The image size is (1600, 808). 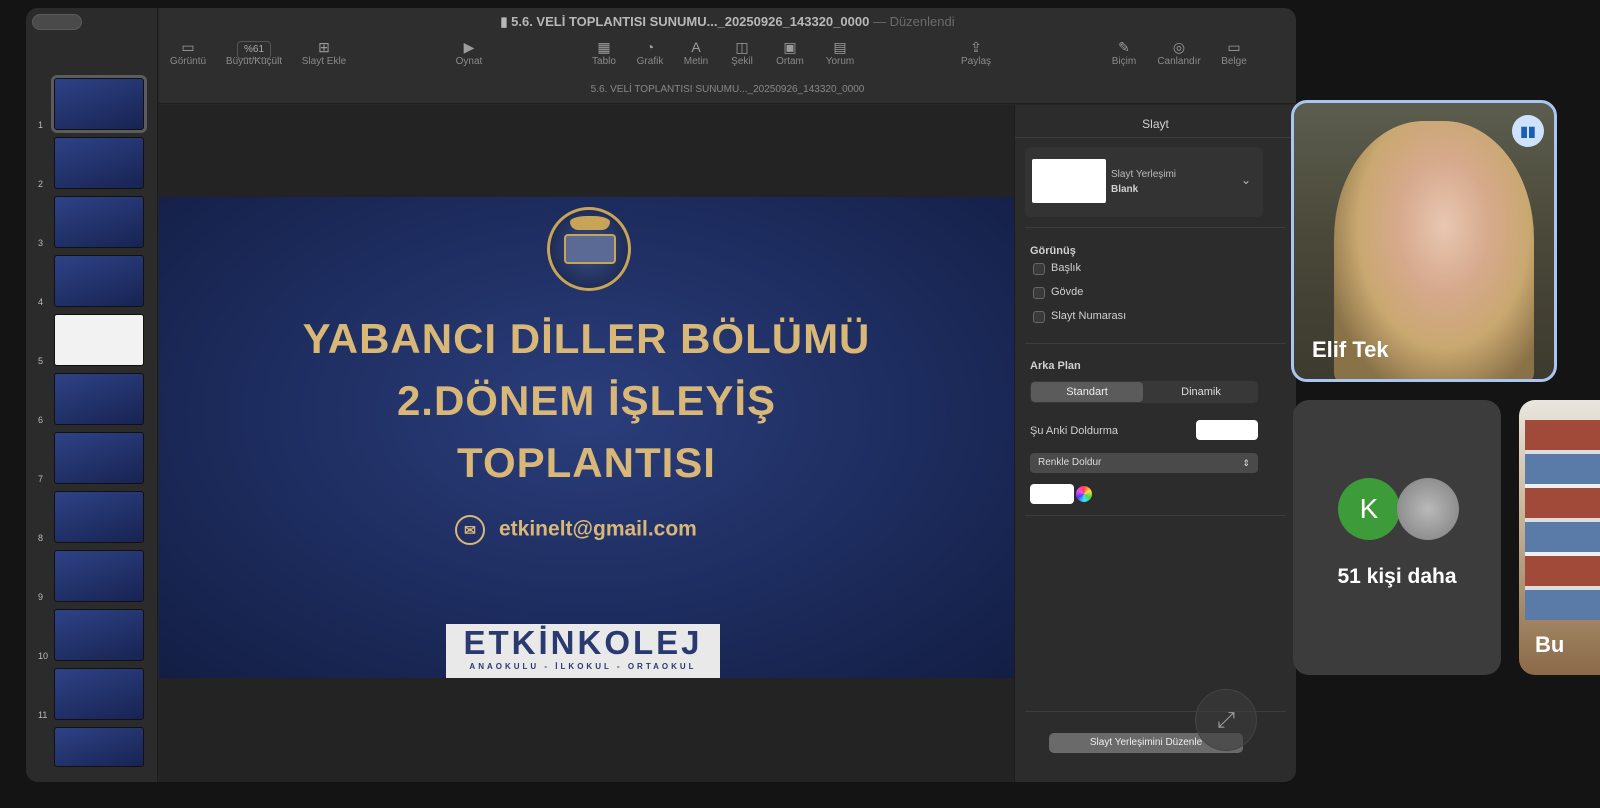 I want to click on others-tile: K 51 kişi daha, so click(x=1397, y=537).